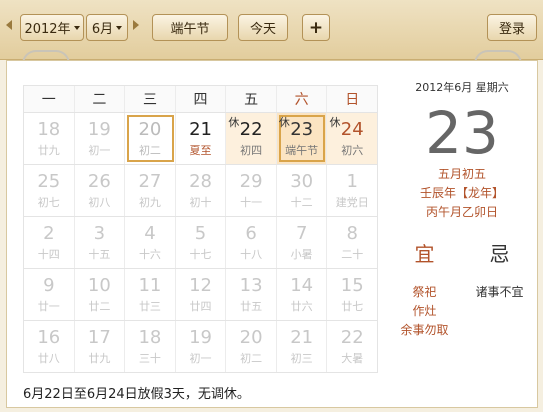 Image resolution: width=543 pixels, height=412 pixels. I want to click on lunar-day: 初八, so click(99, 202).